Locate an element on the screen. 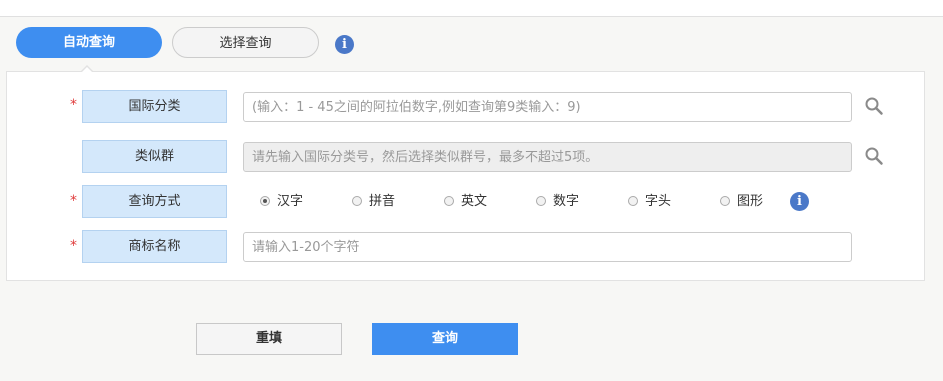 The height and width of the screenshot is (381, 943). top-strip is located at coordinates (471, 8).